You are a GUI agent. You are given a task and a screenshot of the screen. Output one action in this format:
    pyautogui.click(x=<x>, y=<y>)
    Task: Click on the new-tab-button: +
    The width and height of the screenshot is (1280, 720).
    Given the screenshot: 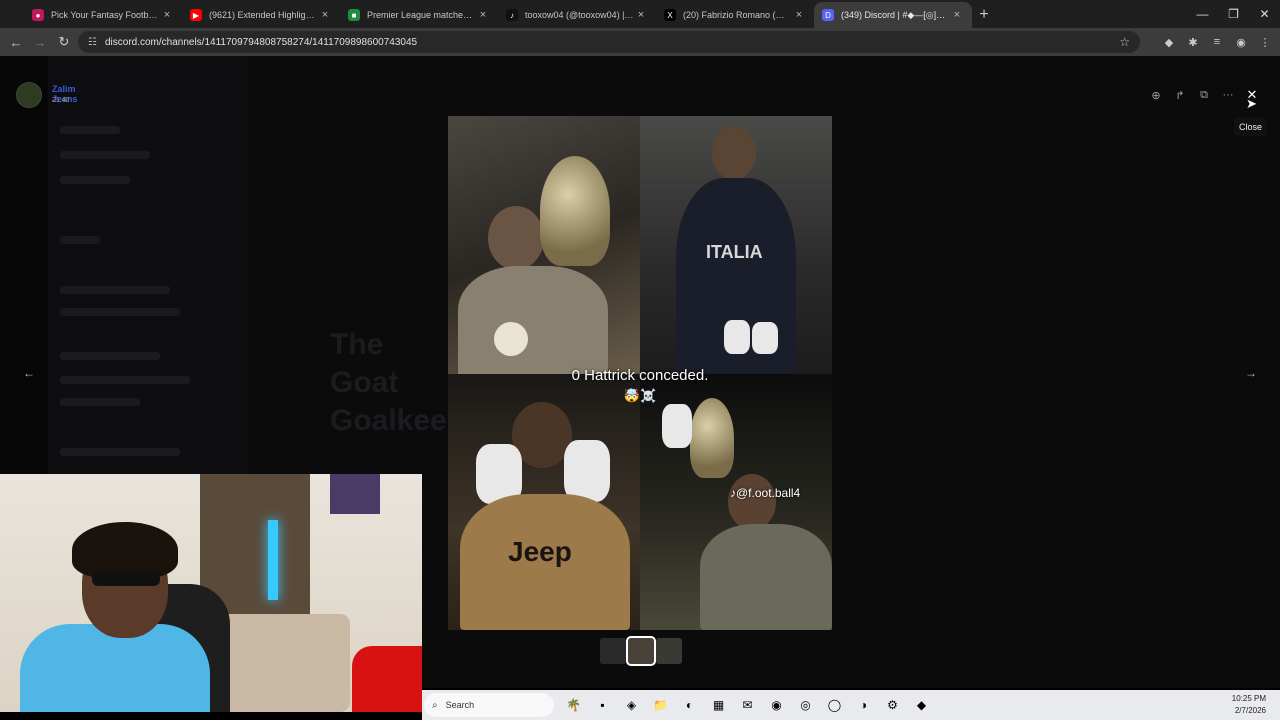 What is the action you would take?
    pyautogui.click(x=984, y=15)
    